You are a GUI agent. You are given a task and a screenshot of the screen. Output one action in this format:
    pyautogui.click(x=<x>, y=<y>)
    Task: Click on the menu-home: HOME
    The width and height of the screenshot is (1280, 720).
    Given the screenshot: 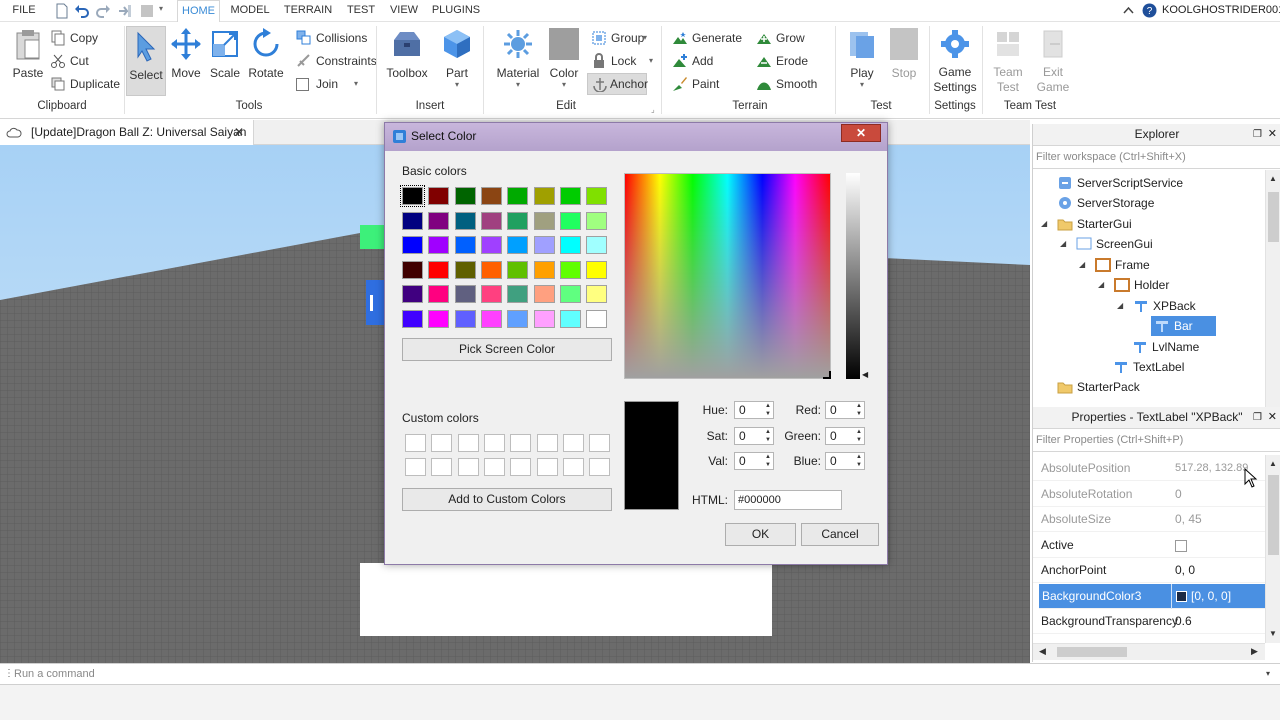 What is the action you would take?
    pyautogui.click(x=198, y=11)
    